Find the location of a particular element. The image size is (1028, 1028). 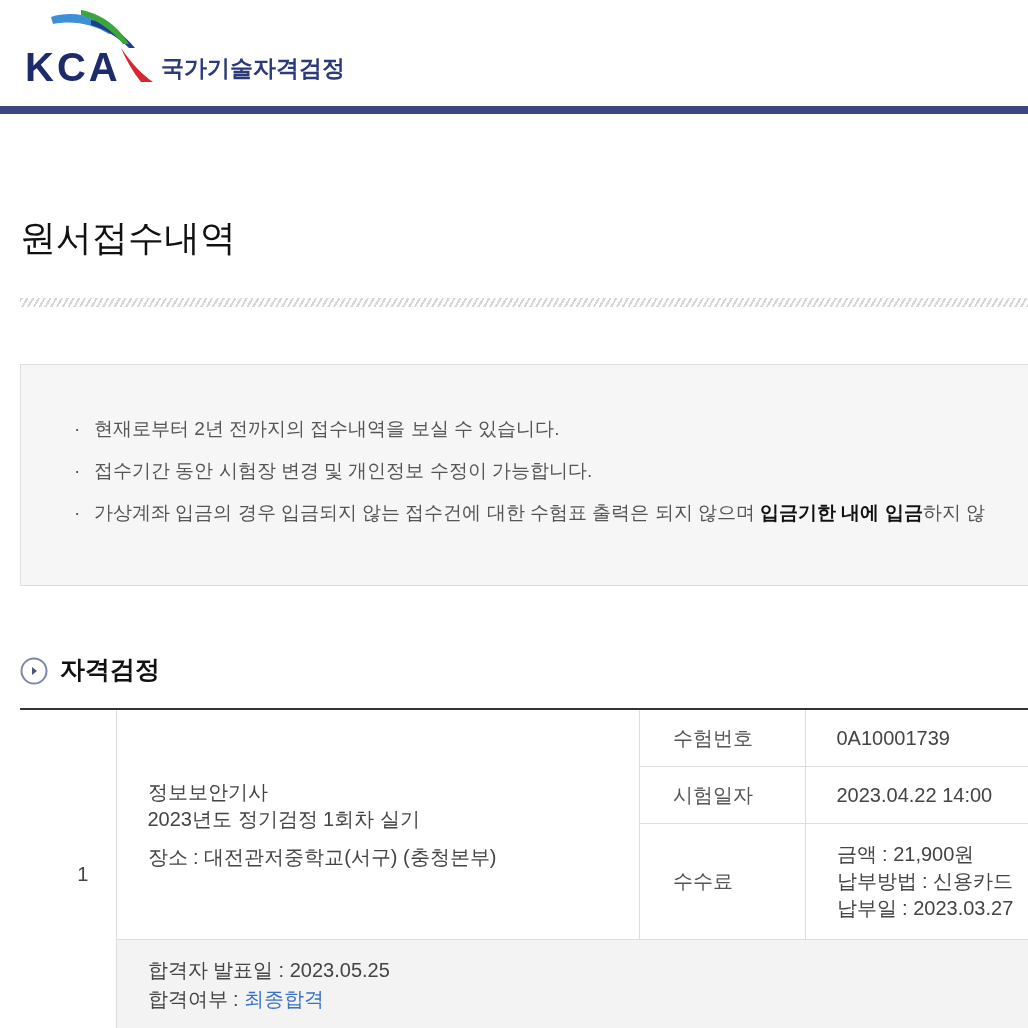

exam-name: 정보보안기사 is located at coordinates (208, 792).